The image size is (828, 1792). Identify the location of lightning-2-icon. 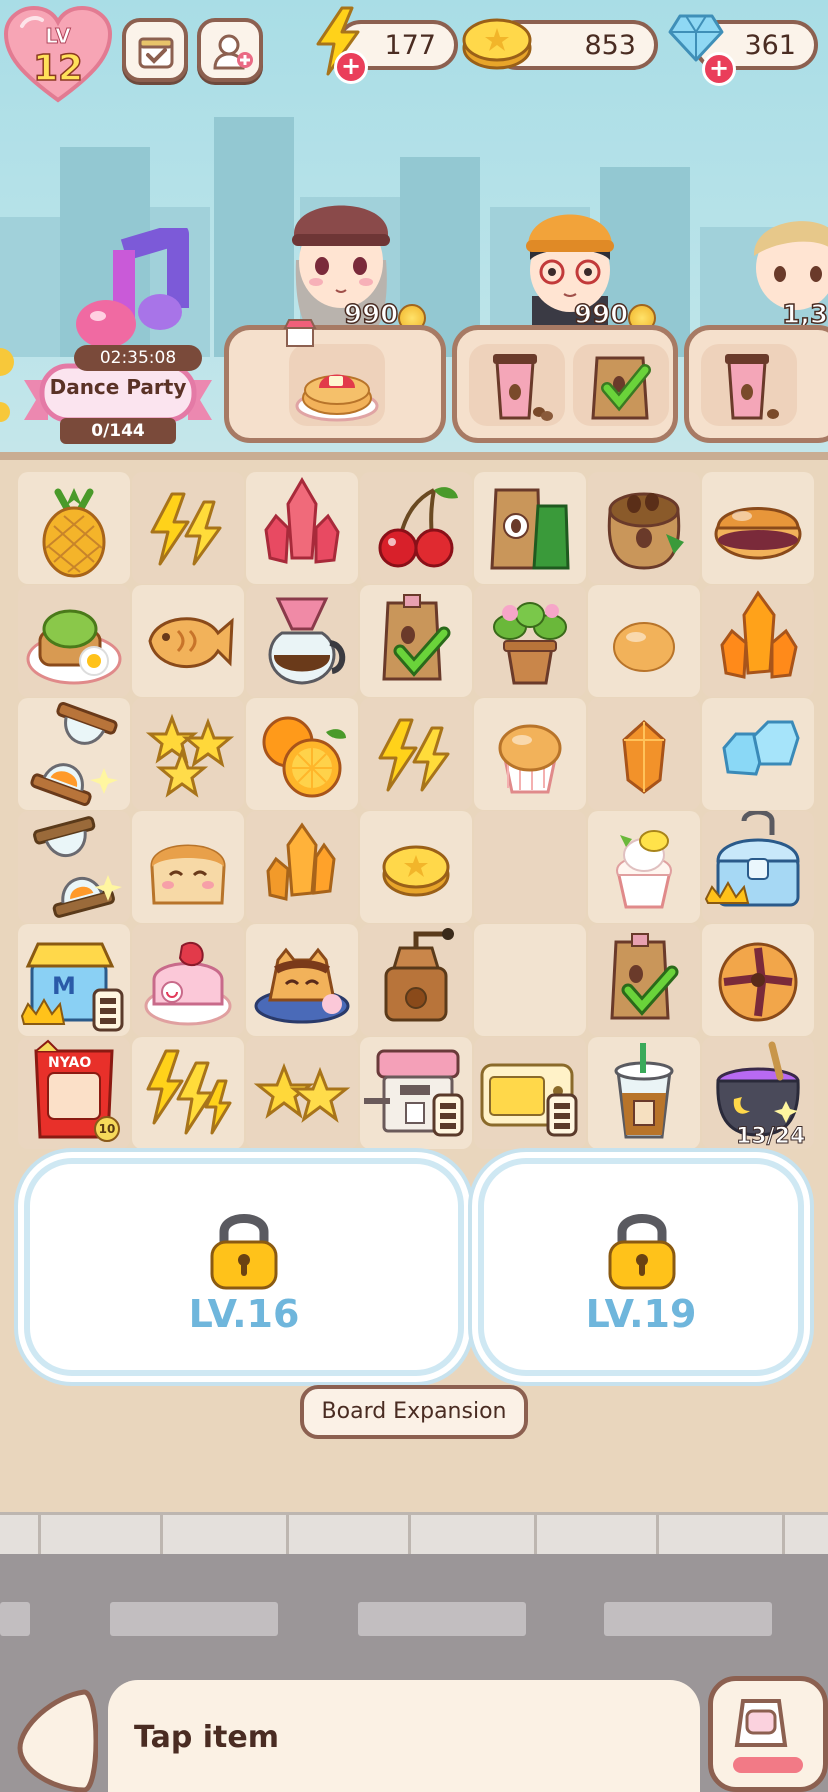
(414, 755).